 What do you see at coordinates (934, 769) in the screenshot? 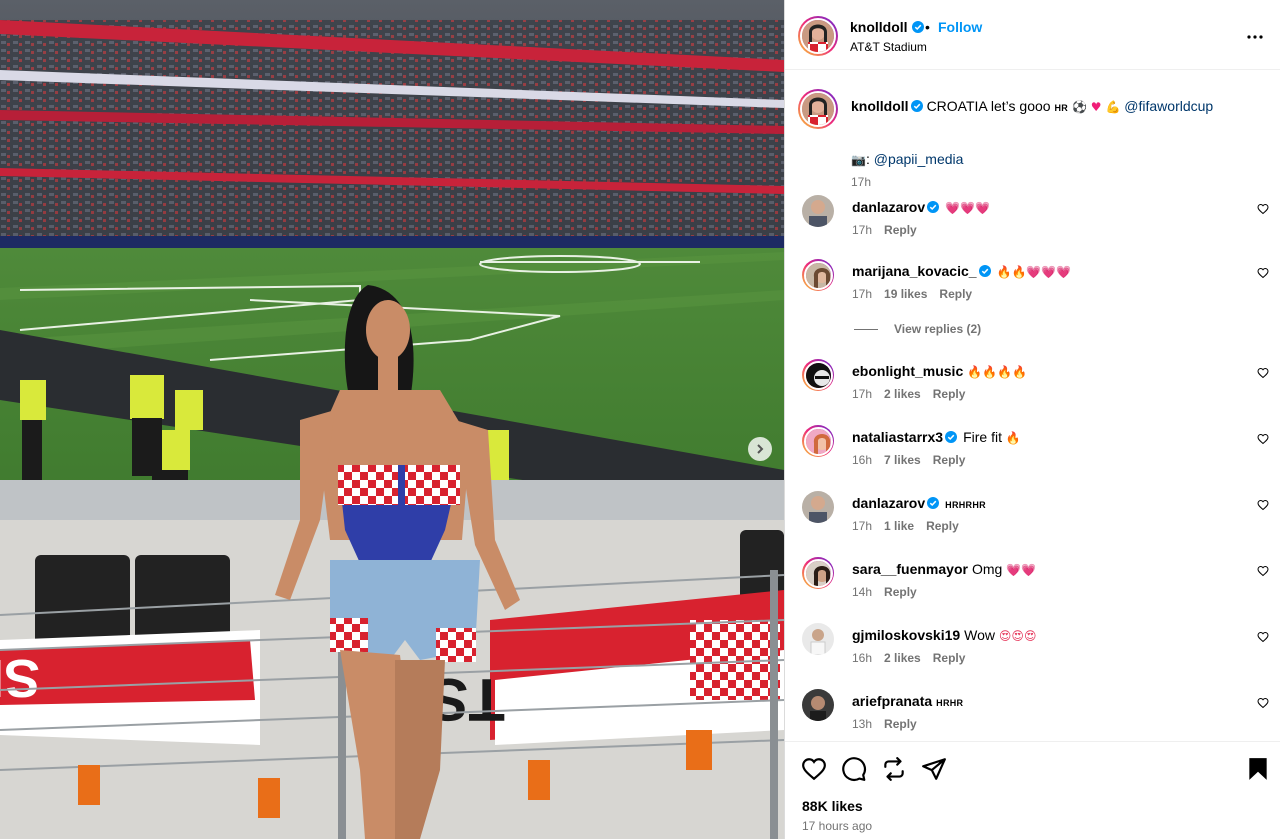
I see `send-icon` at bounding box center [934, 769].